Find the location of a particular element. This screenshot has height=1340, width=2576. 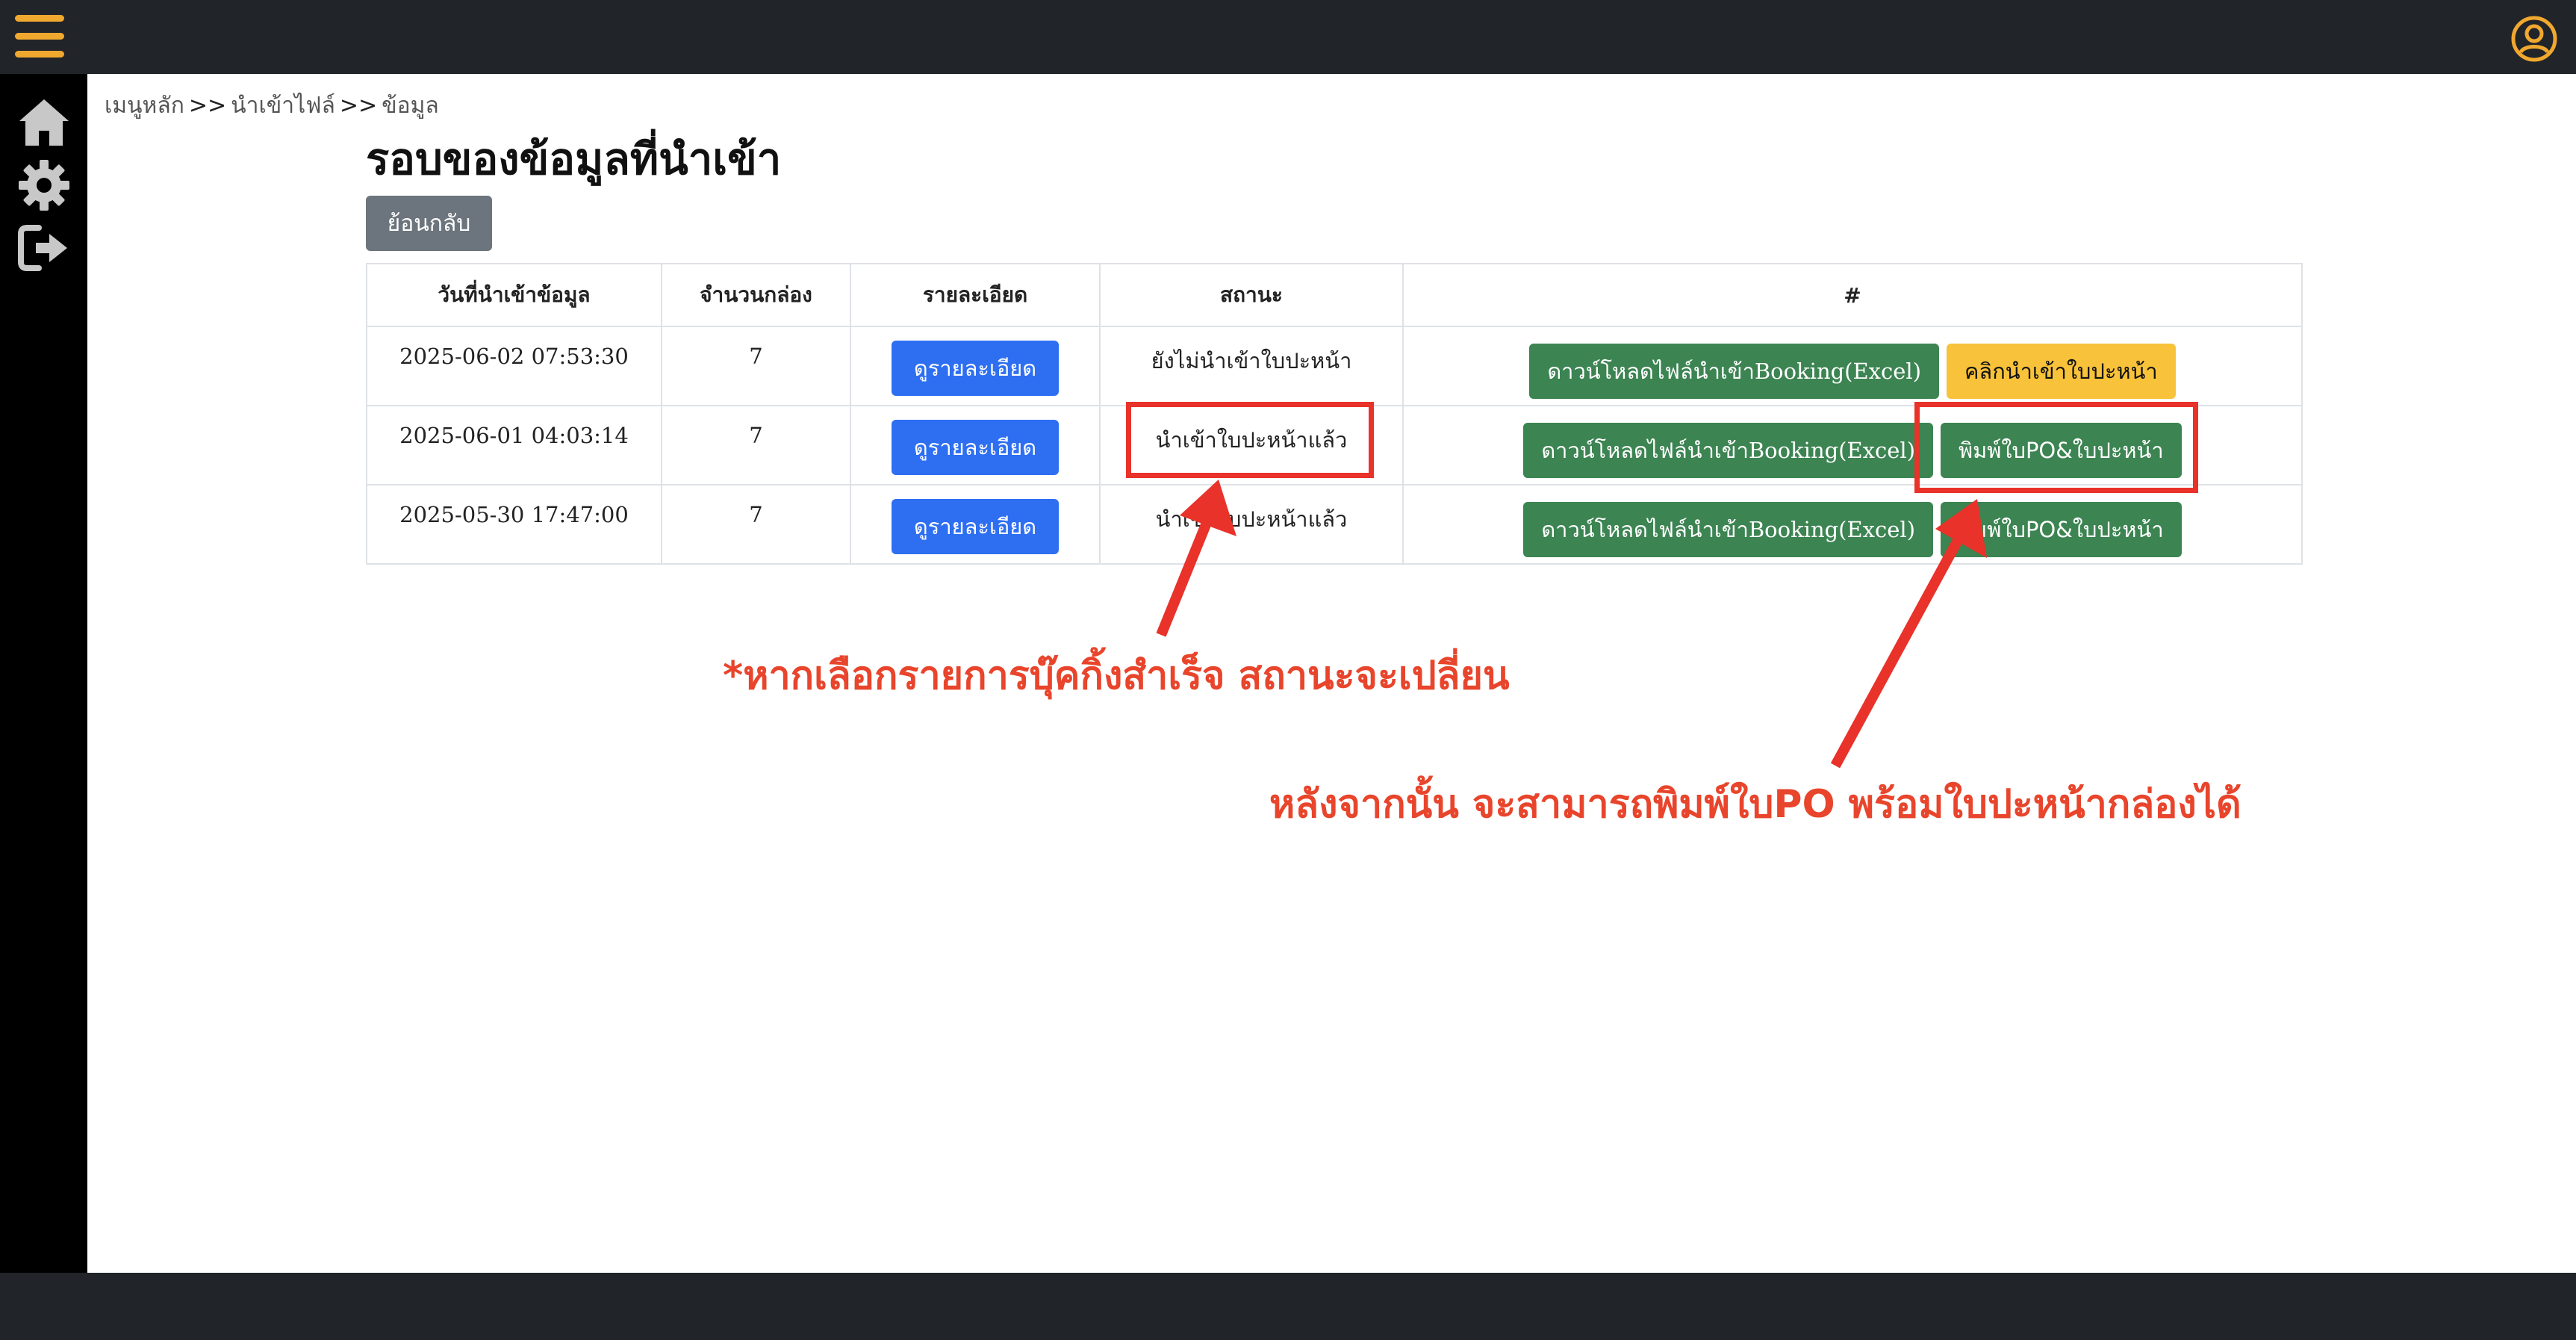

hamburger-icon is located at coordinates (39, 36).